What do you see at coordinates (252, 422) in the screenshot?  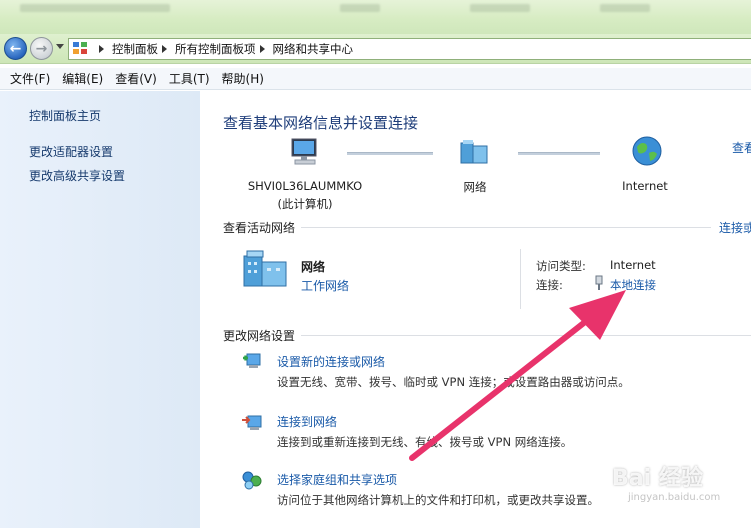 I see `connect-to-network-icon` at bounding box center [252, 422].